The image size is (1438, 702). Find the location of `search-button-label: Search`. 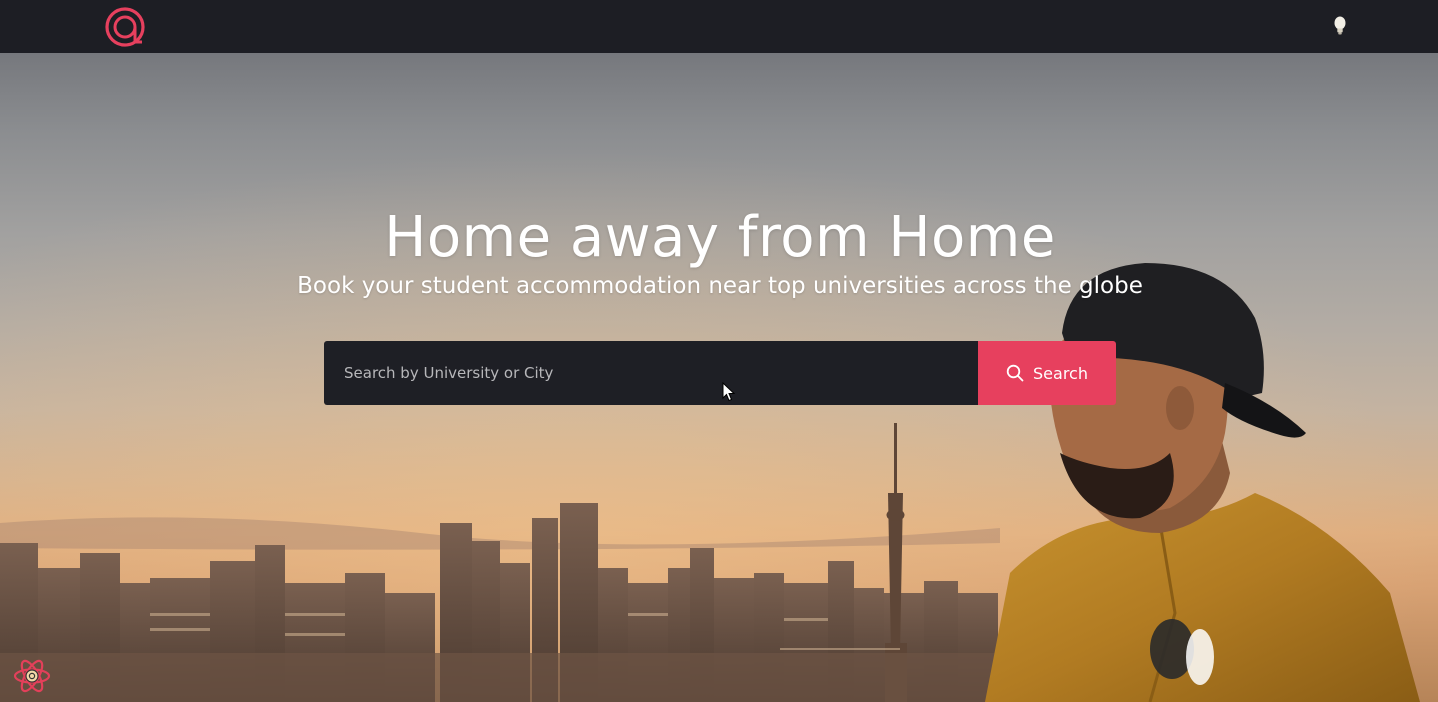

search-button-label: Search is located at coordinates (1060, 373).